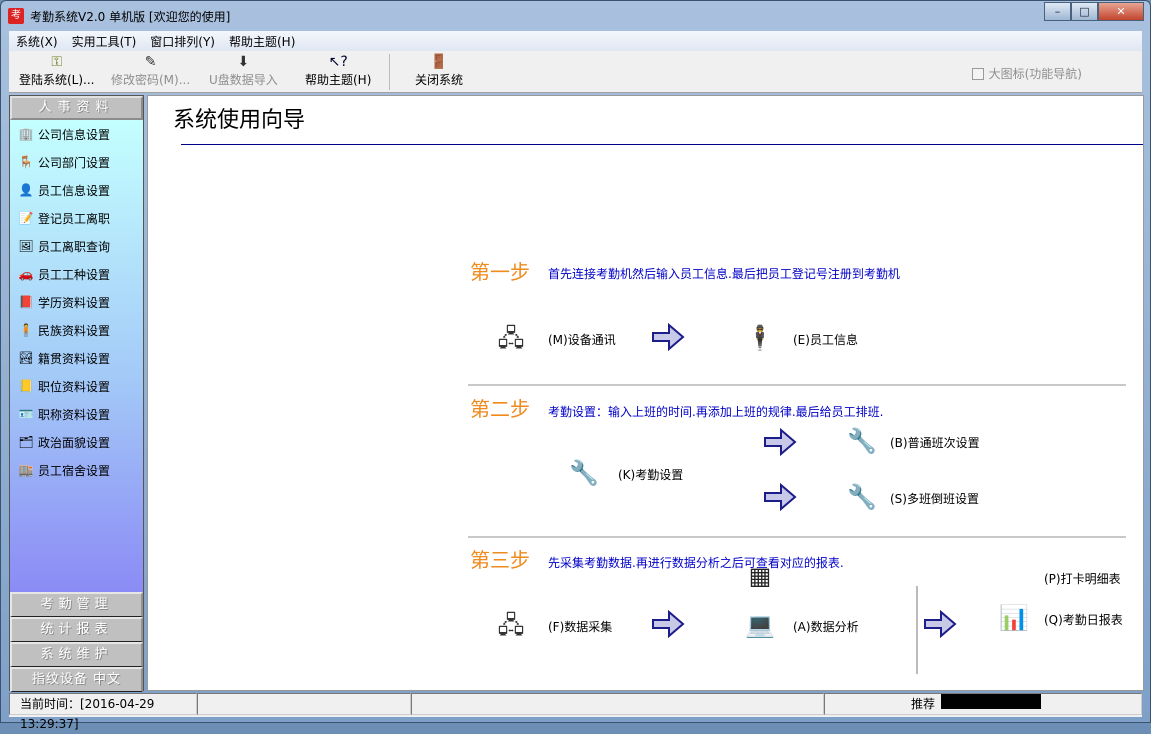 The height and width of the screenshot is (734, 1151). What do you see at coordinates (338, 80) in the screenshot?
I see `help-label: 帮助主题(H)` at bounding box center [338, 80].